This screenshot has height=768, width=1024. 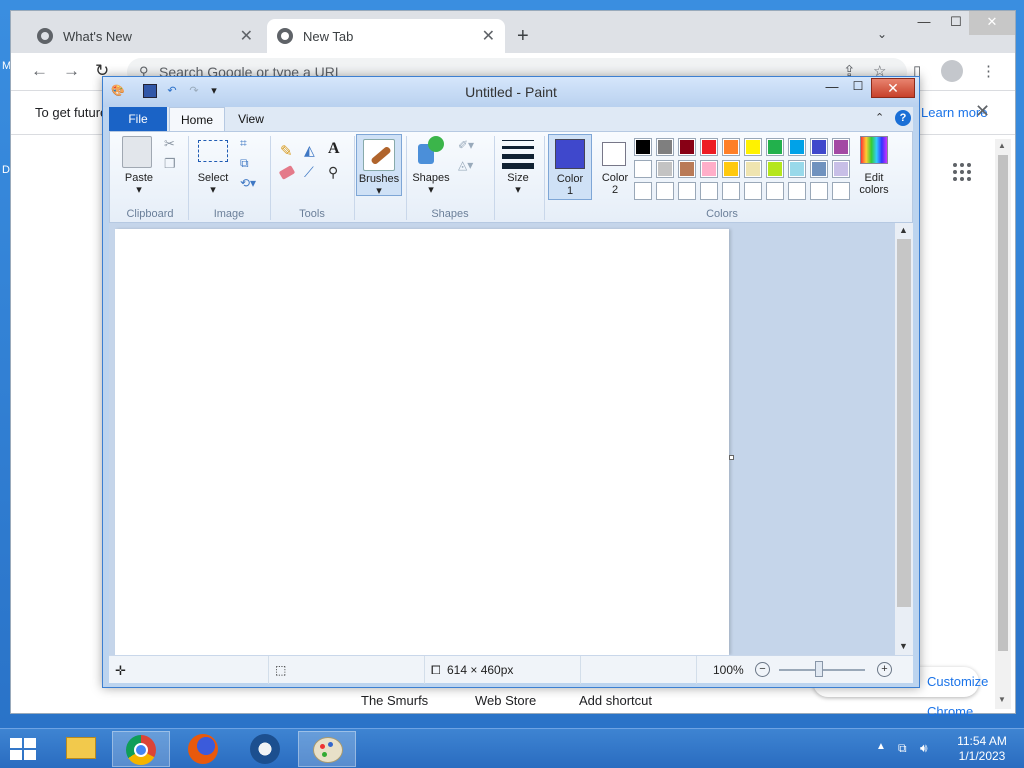 What do you see at coordinates (518, 178) in the screenshot?
I see `size-button: Size` at bounding box center [518, 178].